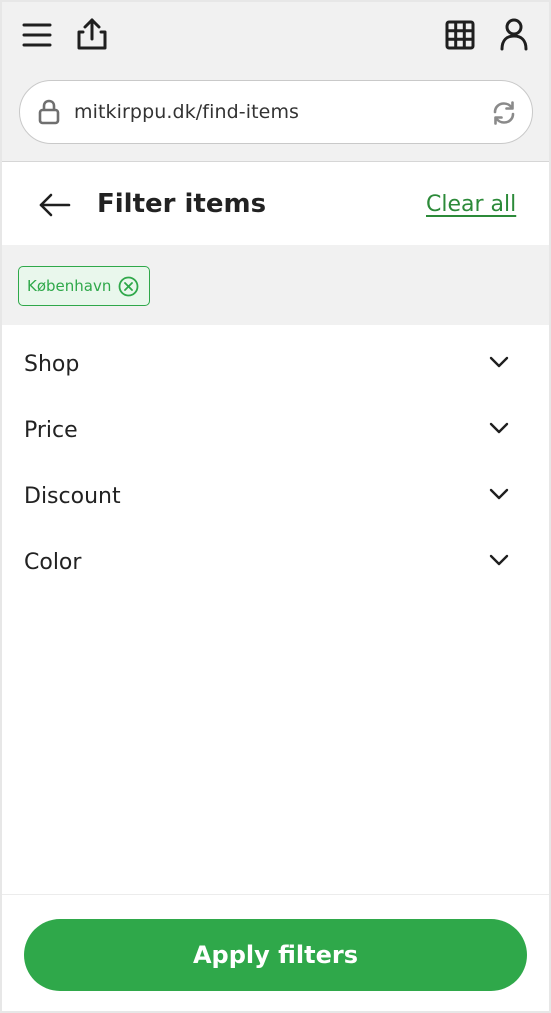 The height and width of the screenshot is (1013, 551). What do you see at coordinates (69, 286) in the screenshot?
I see `filter-chip-label: København` at bounding box center [69, 286].